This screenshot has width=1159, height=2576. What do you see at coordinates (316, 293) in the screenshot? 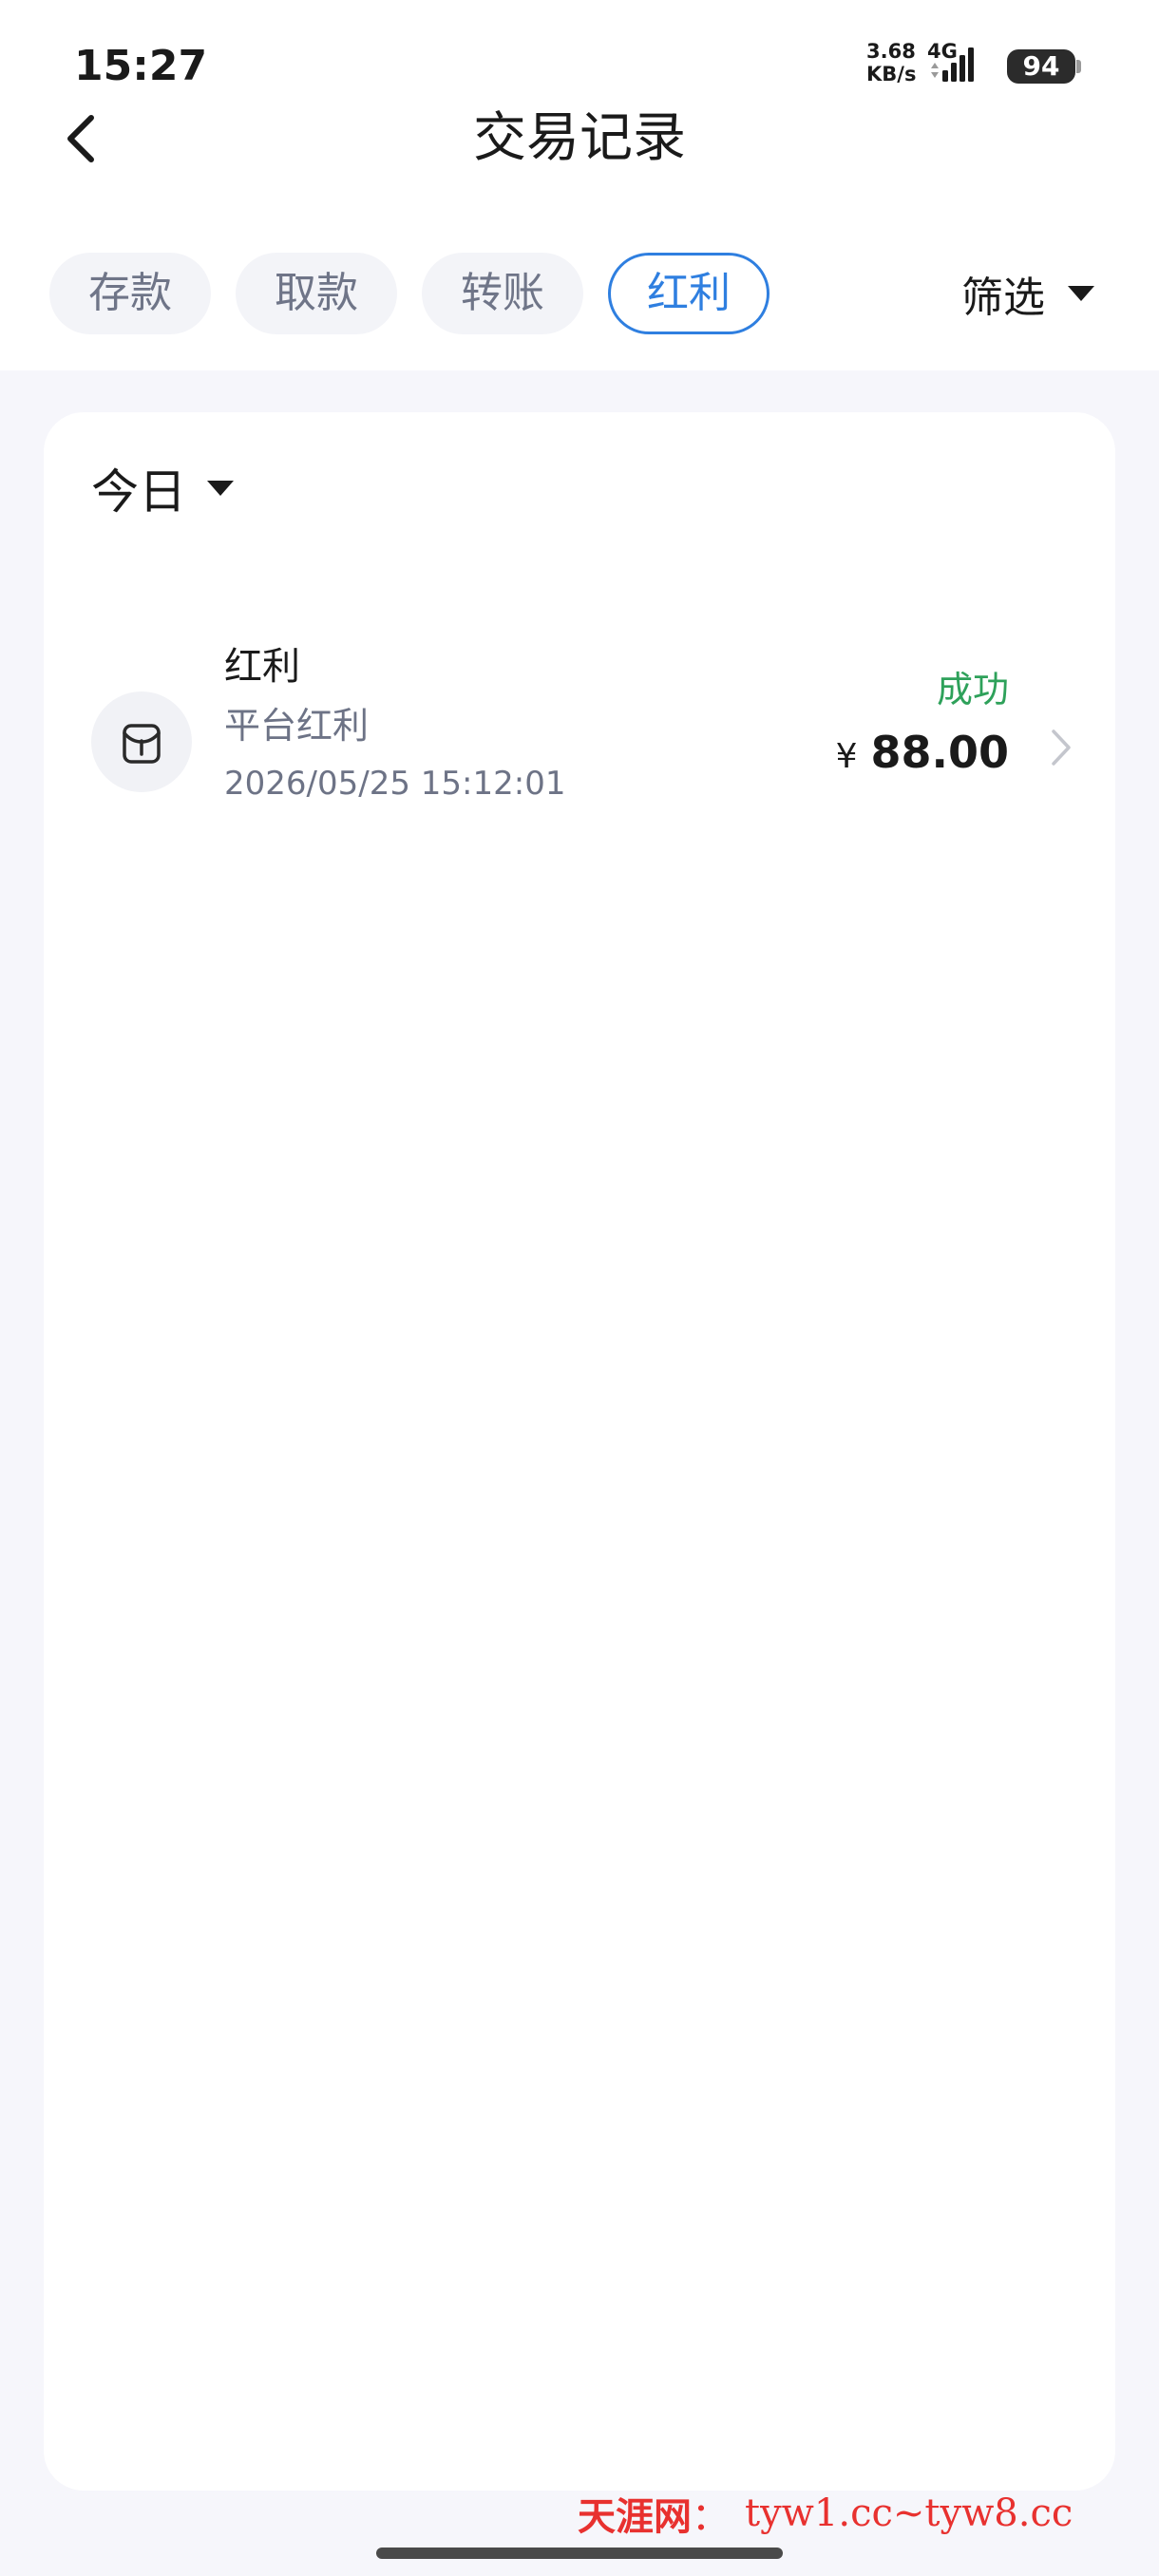
I see `tab-withdraw: 取款` at bounding box center [316, 293].